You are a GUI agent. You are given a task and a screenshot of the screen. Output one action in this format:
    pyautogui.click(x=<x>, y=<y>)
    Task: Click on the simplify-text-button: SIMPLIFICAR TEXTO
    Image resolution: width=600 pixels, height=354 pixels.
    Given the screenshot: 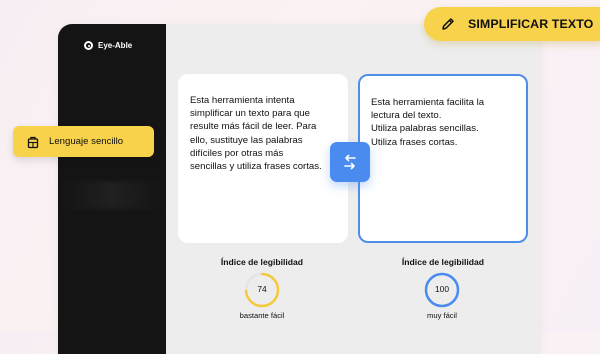 What is the action you would take?
    pyautogui.click(x=512, y=24)
    